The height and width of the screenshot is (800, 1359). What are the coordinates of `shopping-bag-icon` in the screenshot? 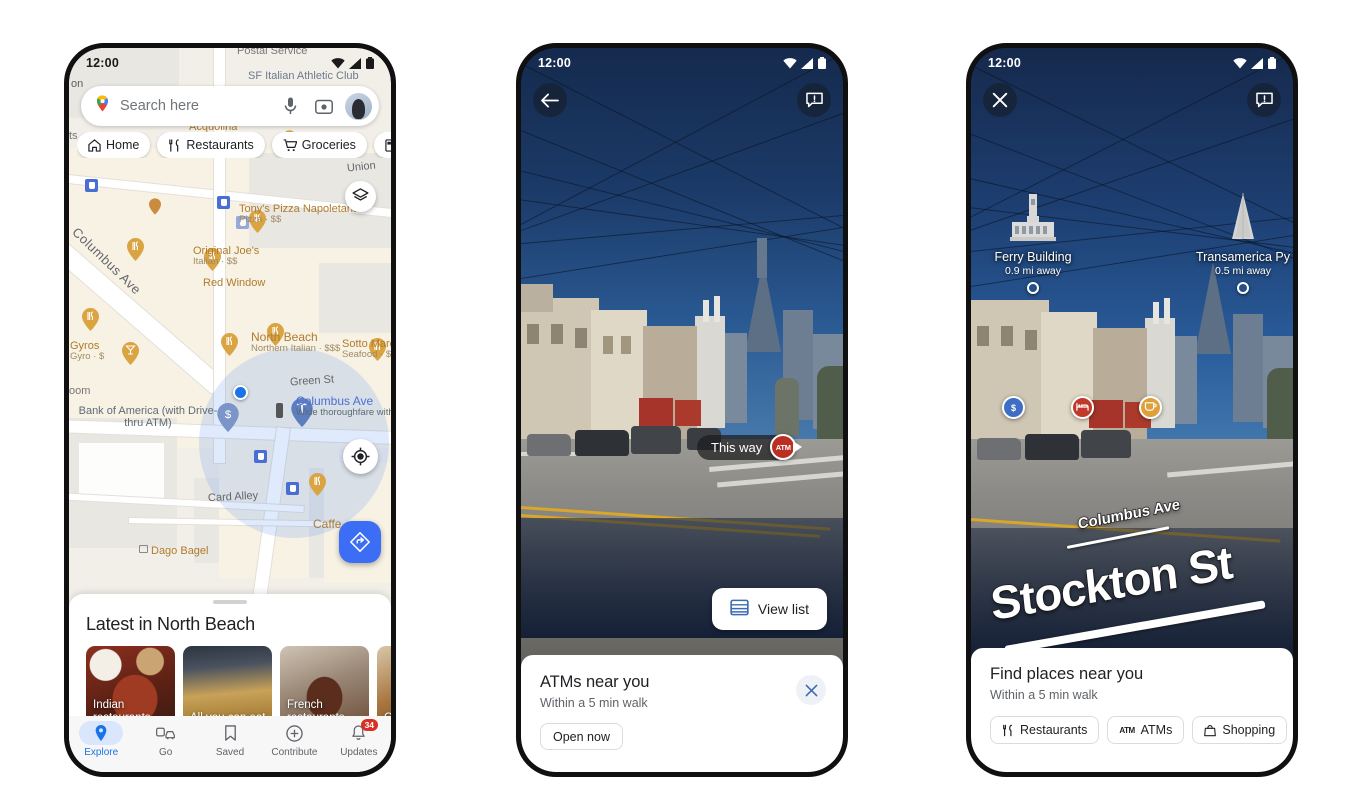 It's located at (1210, 730).